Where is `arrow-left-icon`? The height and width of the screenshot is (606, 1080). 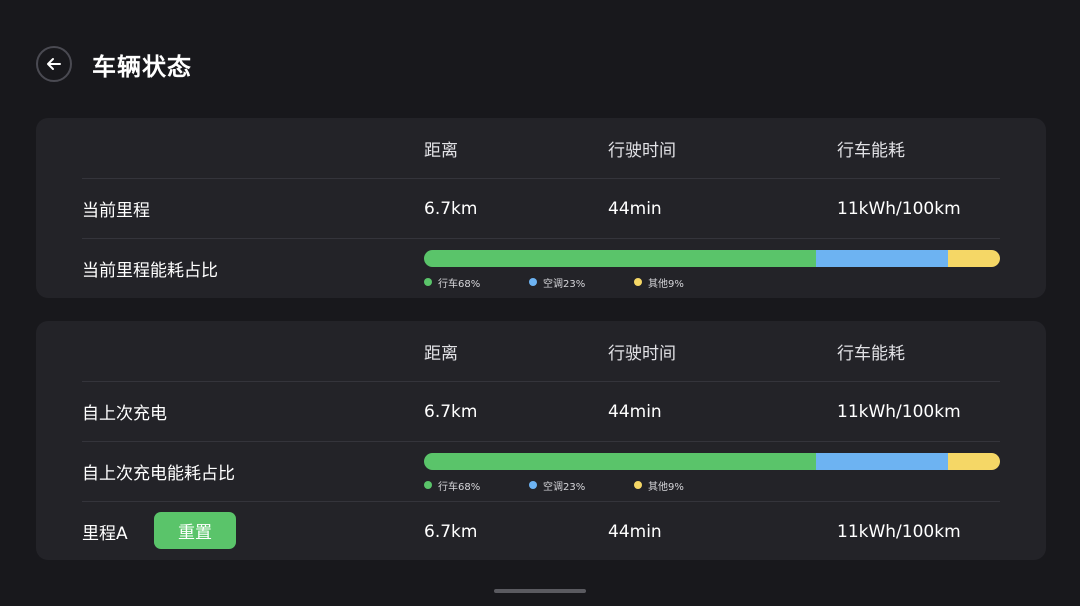 arrow-left-icon is located at coordinates (54, 64).